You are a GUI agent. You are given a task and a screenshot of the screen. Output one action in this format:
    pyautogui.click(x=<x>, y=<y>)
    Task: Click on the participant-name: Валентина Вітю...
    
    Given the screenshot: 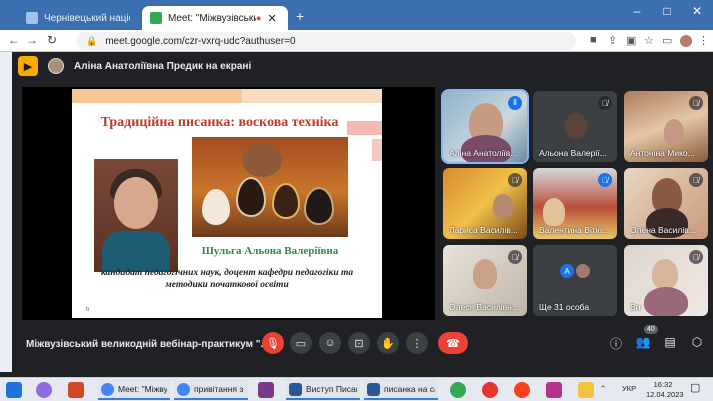 What is the action you would take?
    pyautogui.click(x=574, y=230)
    